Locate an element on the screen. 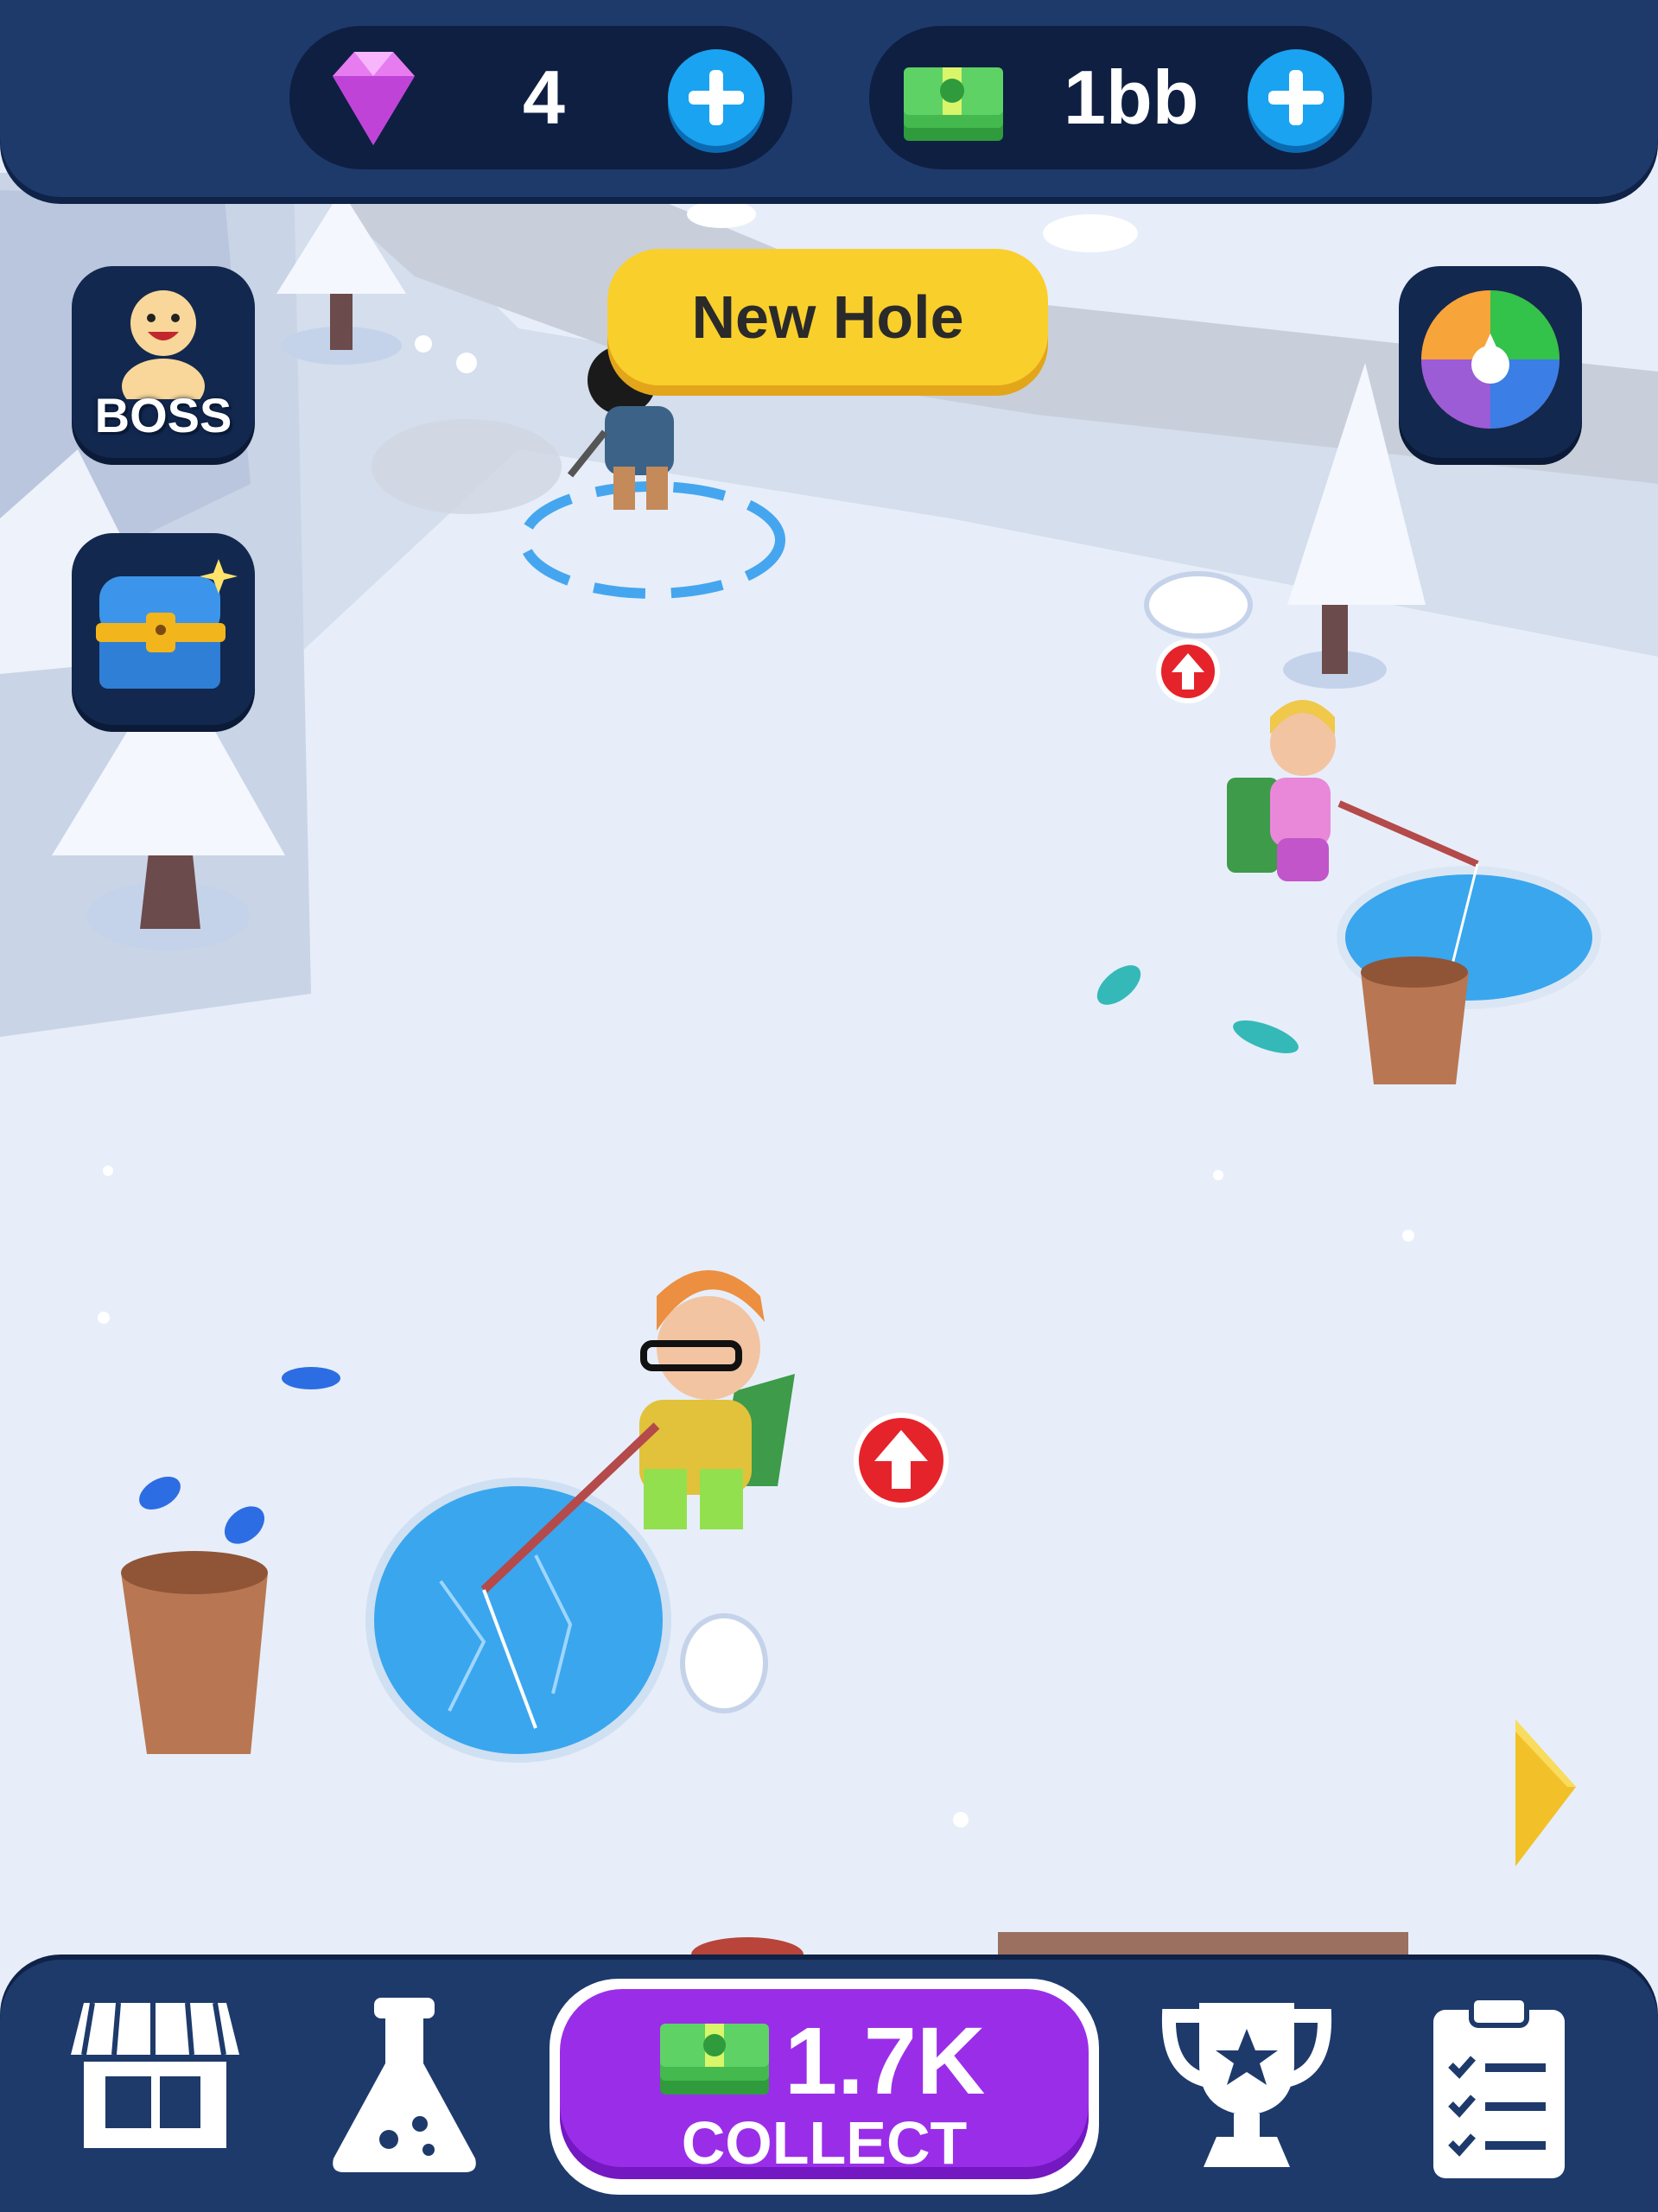  gems-value: 4 is located at coordinates (544, 97).